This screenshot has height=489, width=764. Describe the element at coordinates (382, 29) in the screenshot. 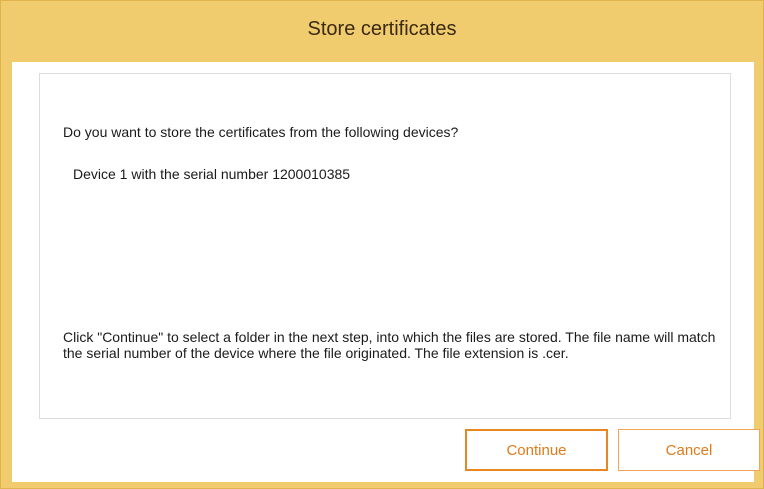

I see `dialog-title: Store certificates` at that location.